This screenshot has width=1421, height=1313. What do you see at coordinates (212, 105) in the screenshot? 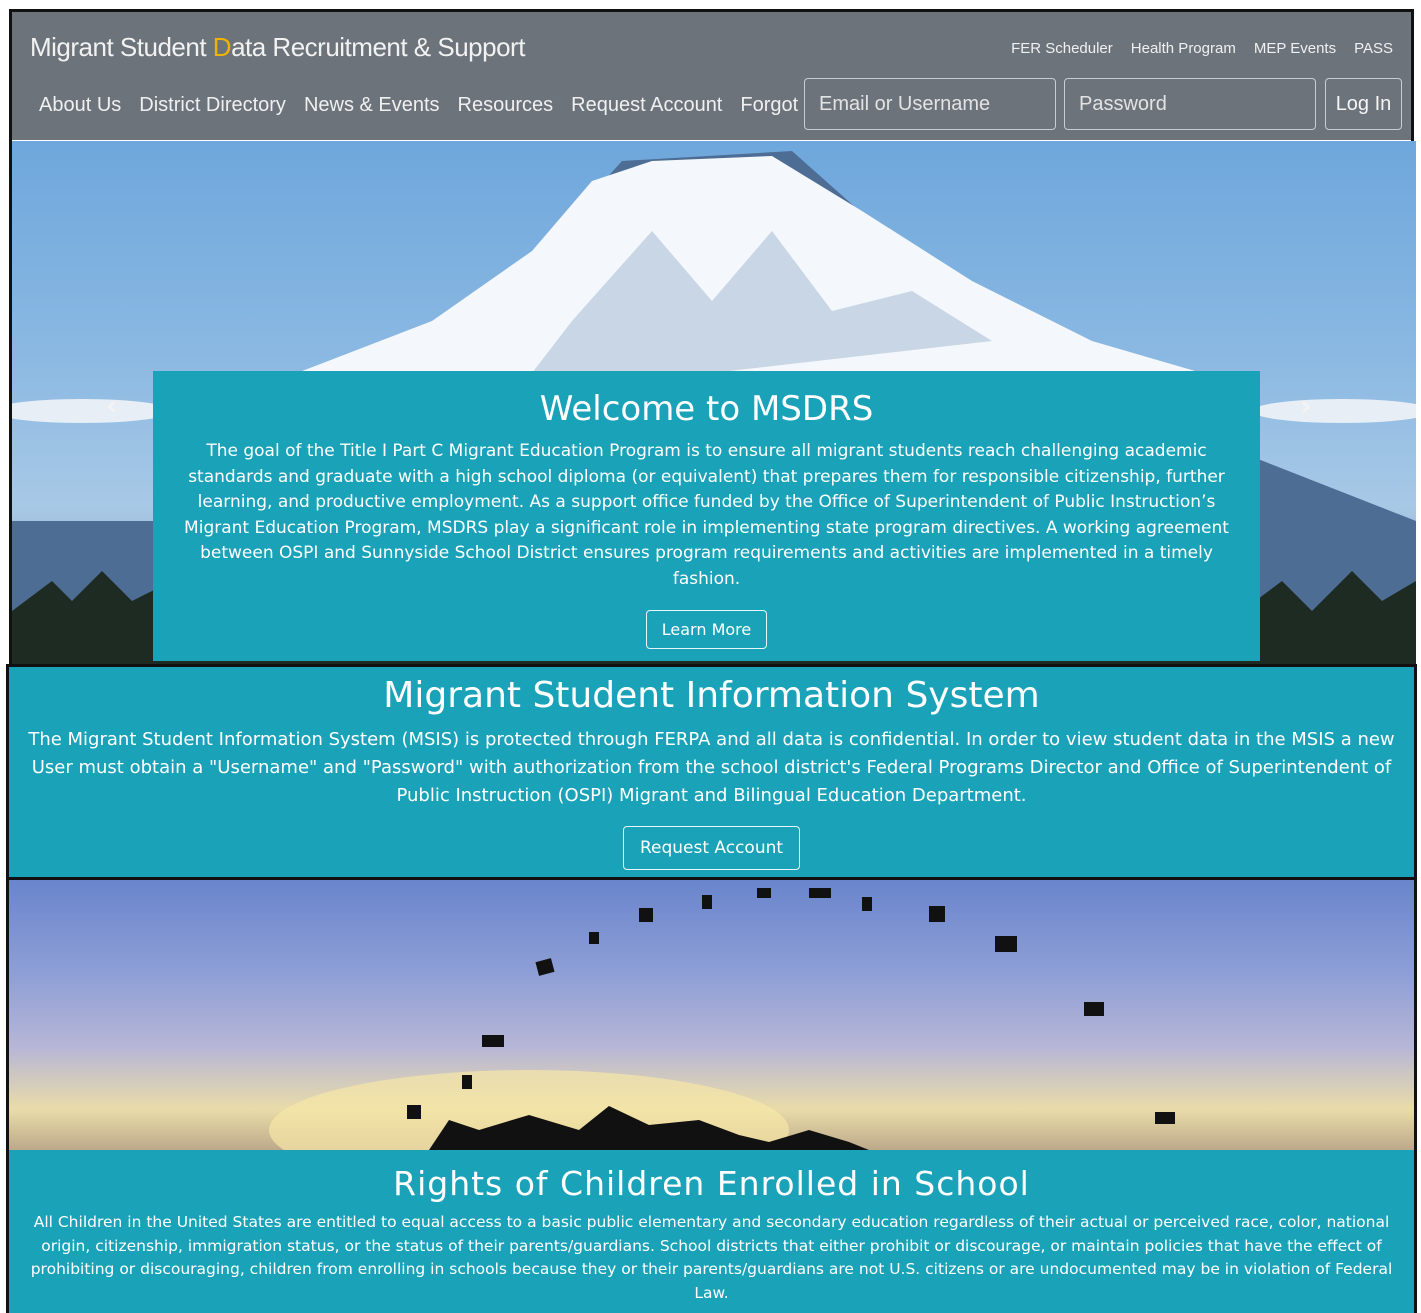
I see `nav-district-directory: District Directory` at bounding box center [212, 105].